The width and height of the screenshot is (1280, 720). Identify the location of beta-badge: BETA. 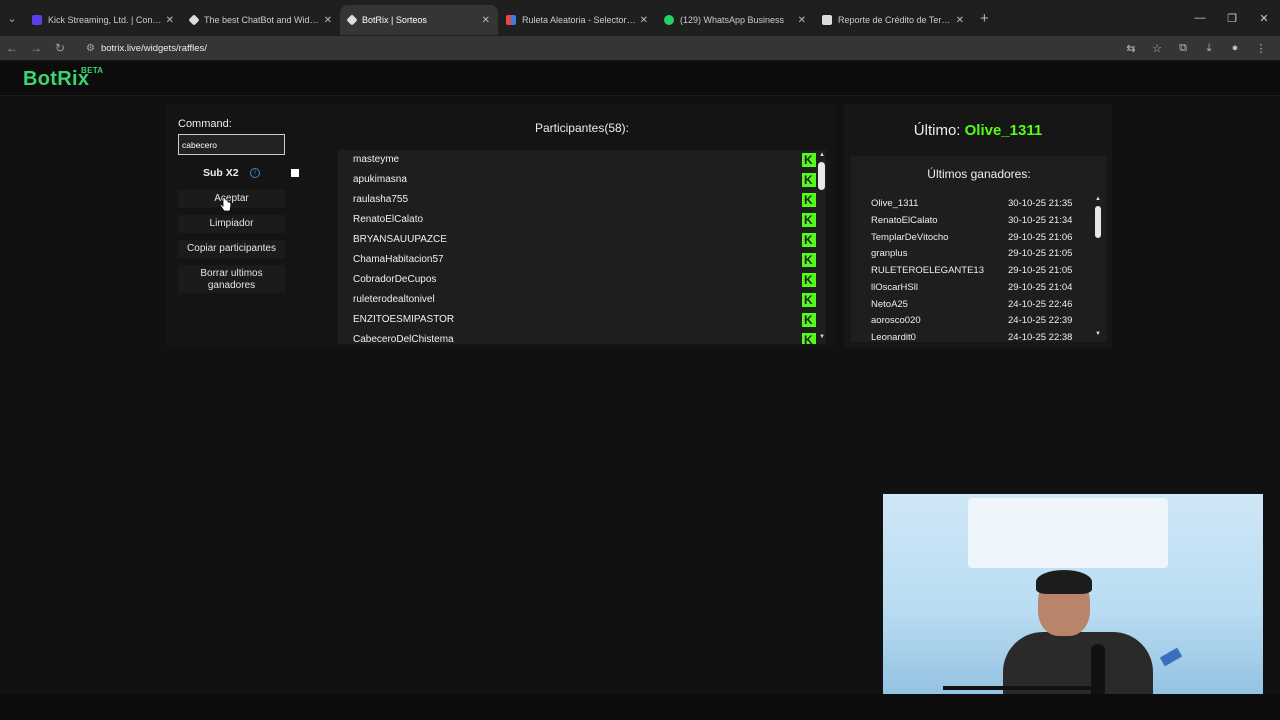
(92, 70).